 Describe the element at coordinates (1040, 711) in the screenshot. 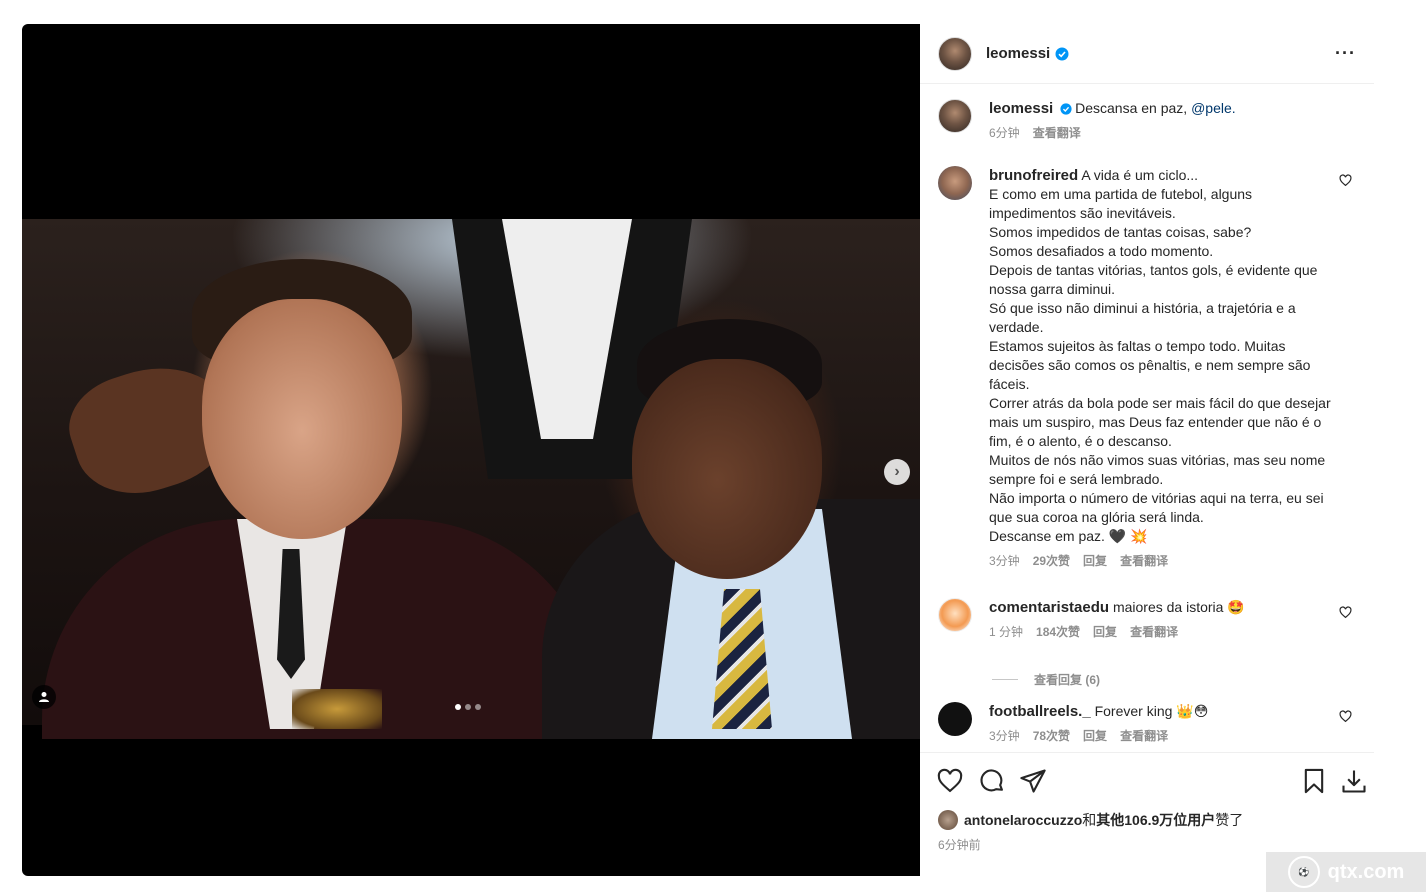

I see `comment-username: footballreels._` at that location.